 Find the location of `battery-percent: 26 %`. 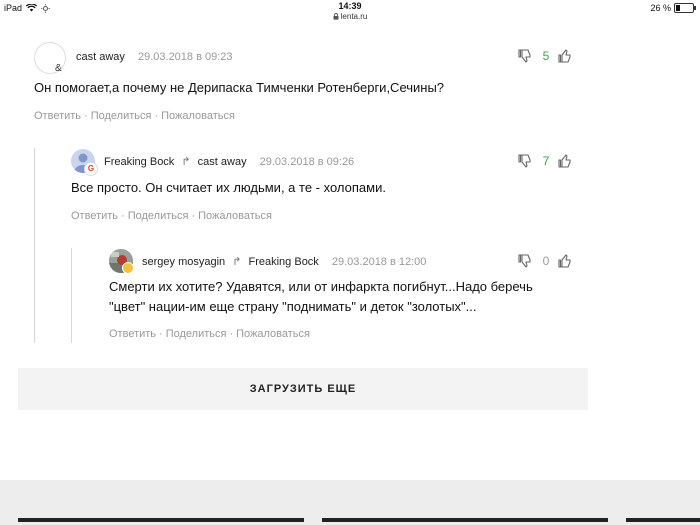

battery-percent: 26 % is located at coordinates (660, 8).